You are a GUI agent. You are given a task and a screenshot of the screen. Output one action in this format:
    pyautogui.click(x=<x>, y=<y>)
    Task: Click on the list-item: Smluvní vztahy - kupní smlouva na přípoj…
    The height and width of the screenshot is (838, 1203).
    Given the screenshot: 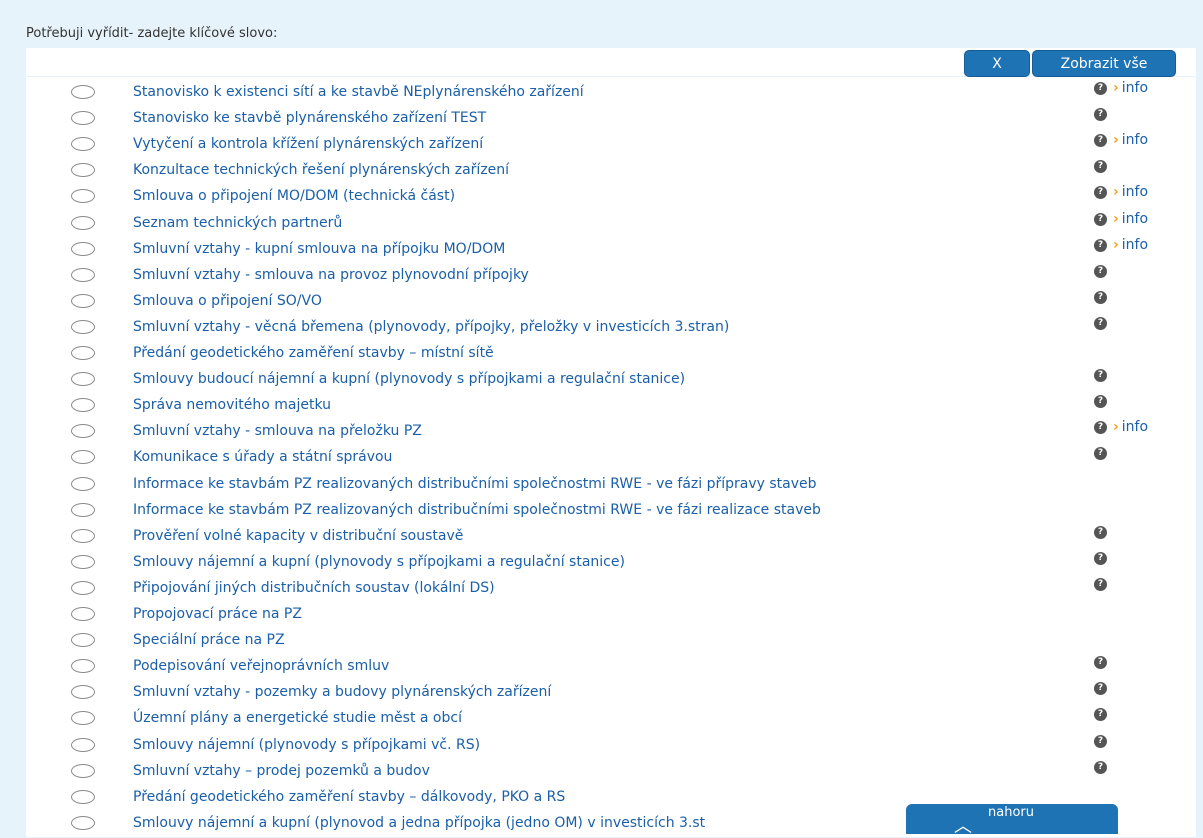 What is the action you would take?
    pyautogui.click(x=611, y=249)
    